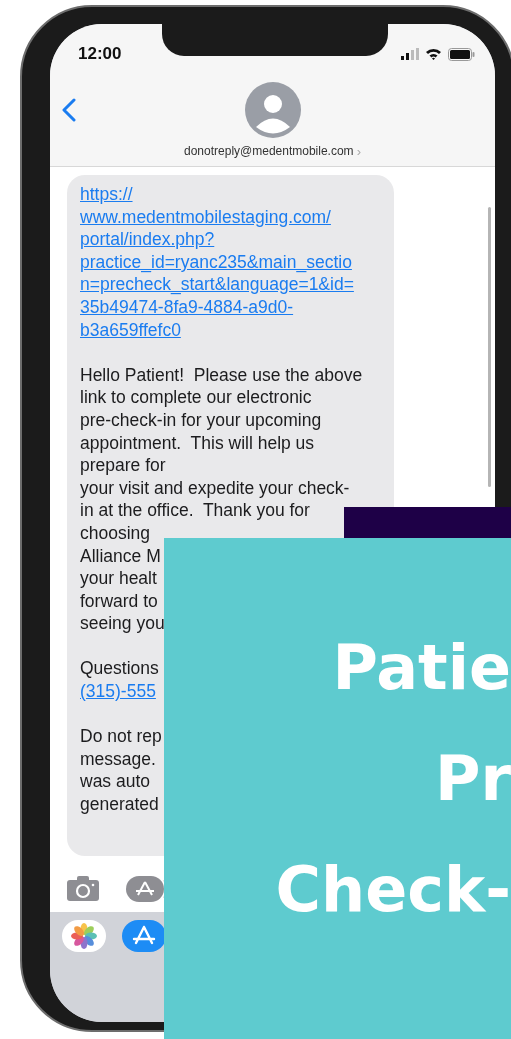 The image size is (511, 1039). What do you see at coordinates (433, 54) in the screenshot?
I see `wifi-icon` at bounding box center [433, 54].